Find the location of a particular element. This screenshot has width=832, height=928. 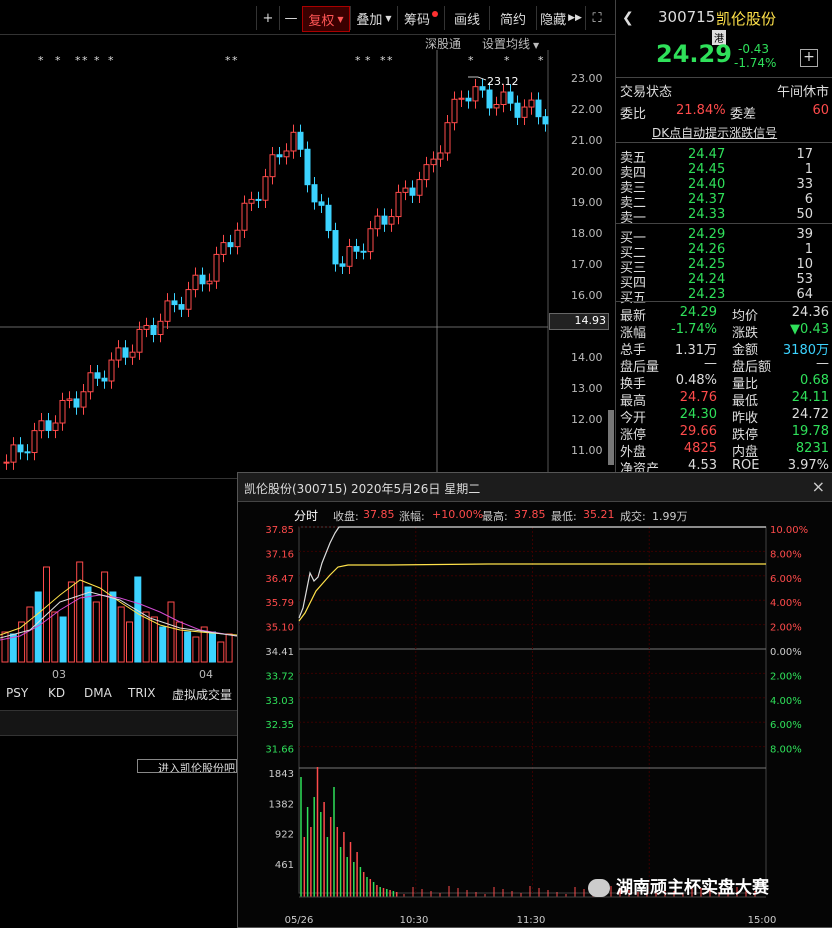

tab-psy: PSY is located at coordinates (17, 693).